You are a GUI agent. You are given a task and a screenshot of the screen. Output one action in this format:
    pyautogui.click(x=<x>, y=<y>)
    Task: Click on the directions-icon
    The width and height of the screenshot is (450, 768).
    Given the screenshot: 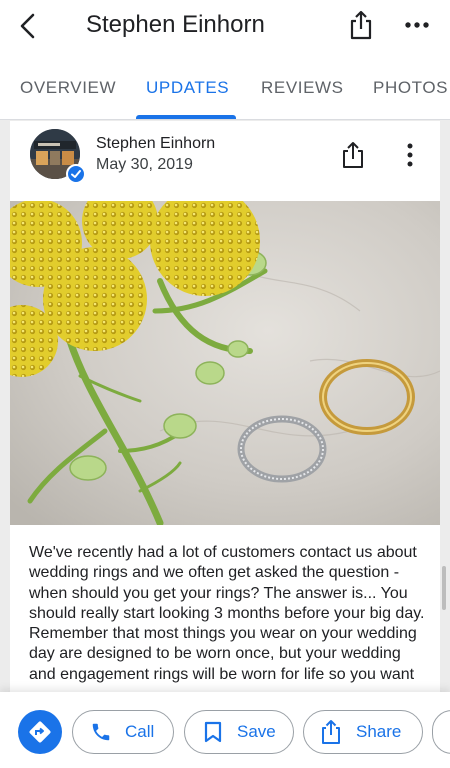 What is the action you would take?
    pyautogui.click(x=40, y=732)
    